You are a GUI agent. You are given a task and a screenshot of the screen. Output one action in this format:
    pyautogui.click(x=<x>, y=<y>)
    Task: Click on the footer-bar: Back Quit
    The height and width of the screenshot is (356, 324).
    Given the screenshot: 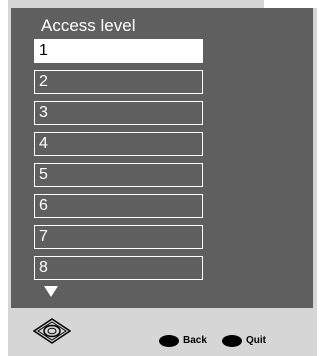 What is the action you would take?
    pyautogui.click(x=162, y=332)
    